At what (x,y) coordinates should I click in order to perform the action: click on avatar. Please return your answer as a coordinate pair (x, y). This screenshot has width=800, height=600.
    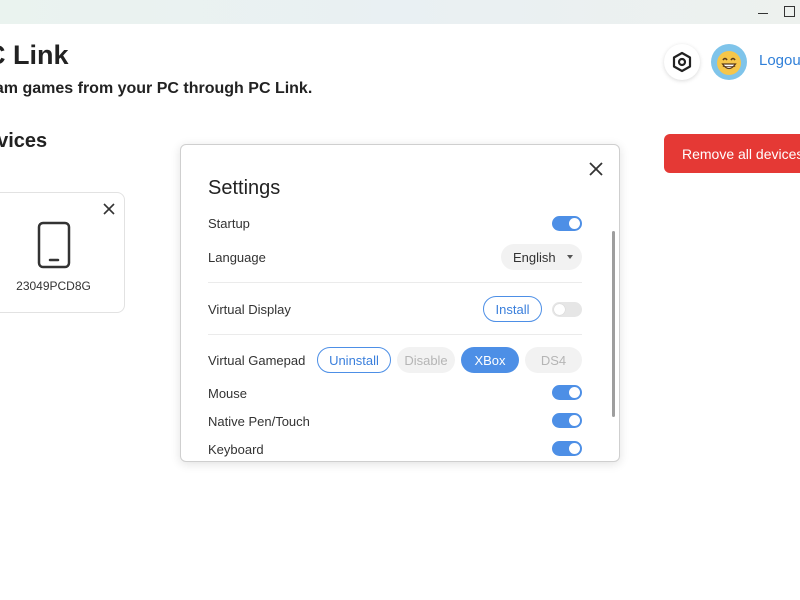
    Looking at the image, I should click on (729, 62).